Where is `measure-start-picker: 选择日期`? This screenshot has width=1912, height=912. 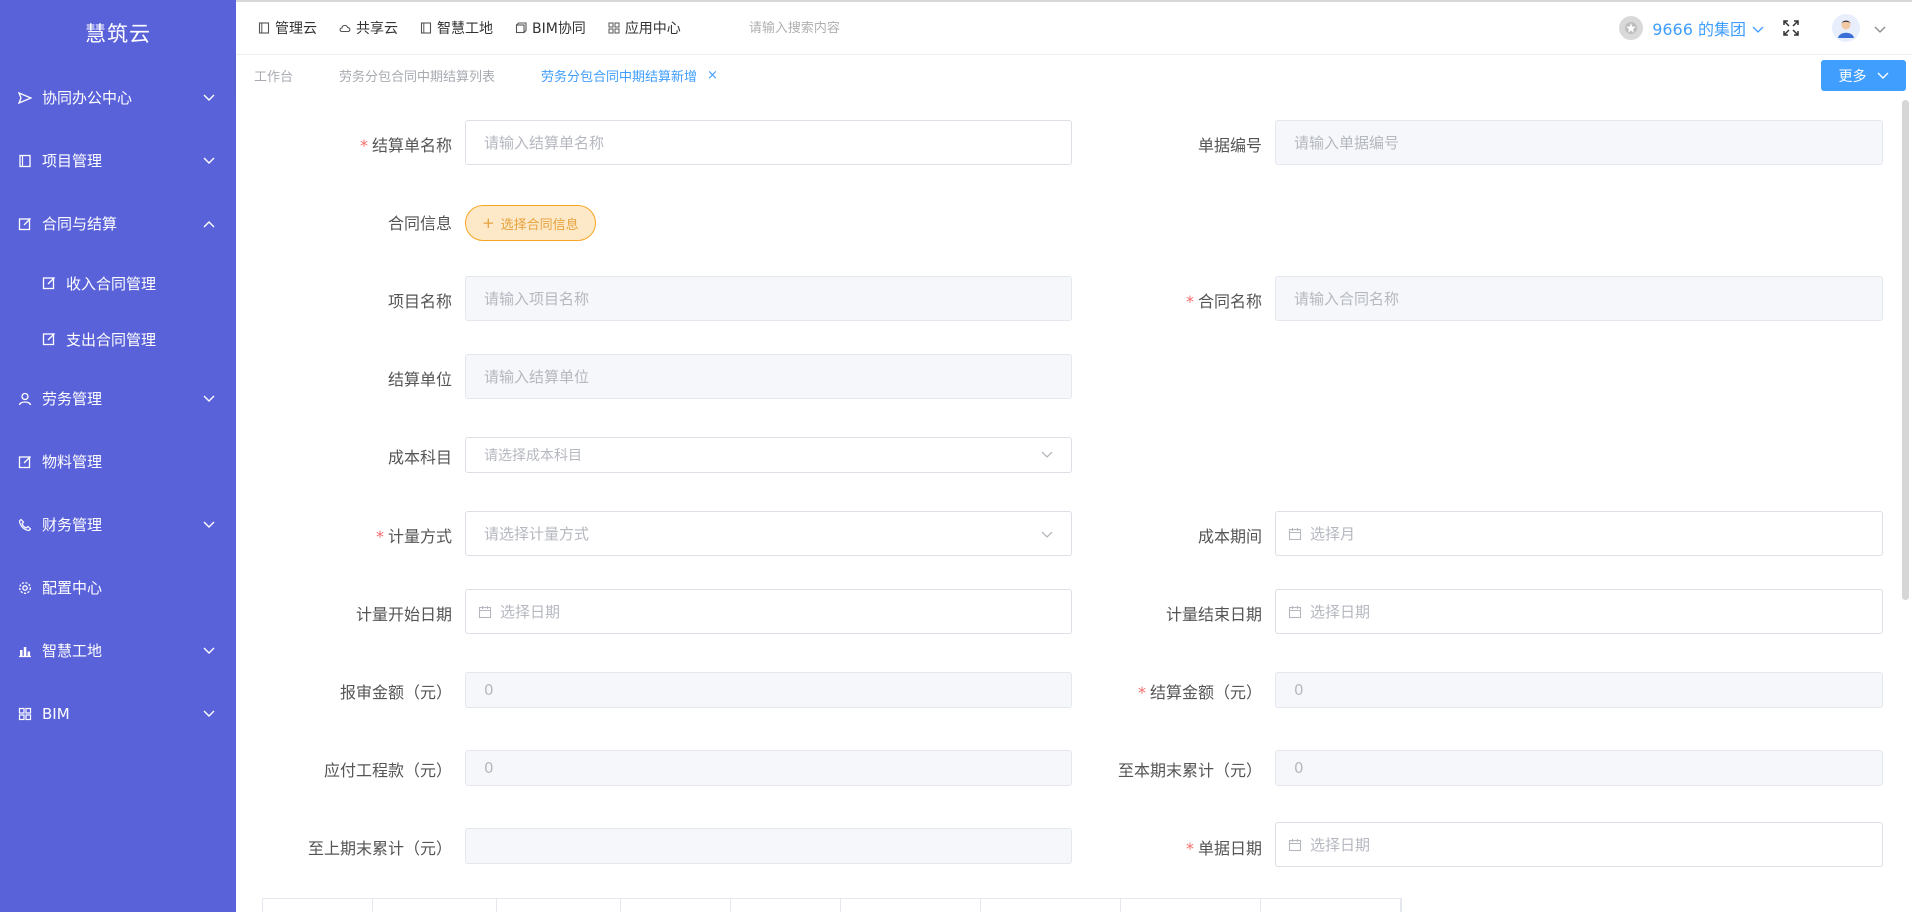 measure-start-picker: 选择日期 is located at coordinates (768, 611).